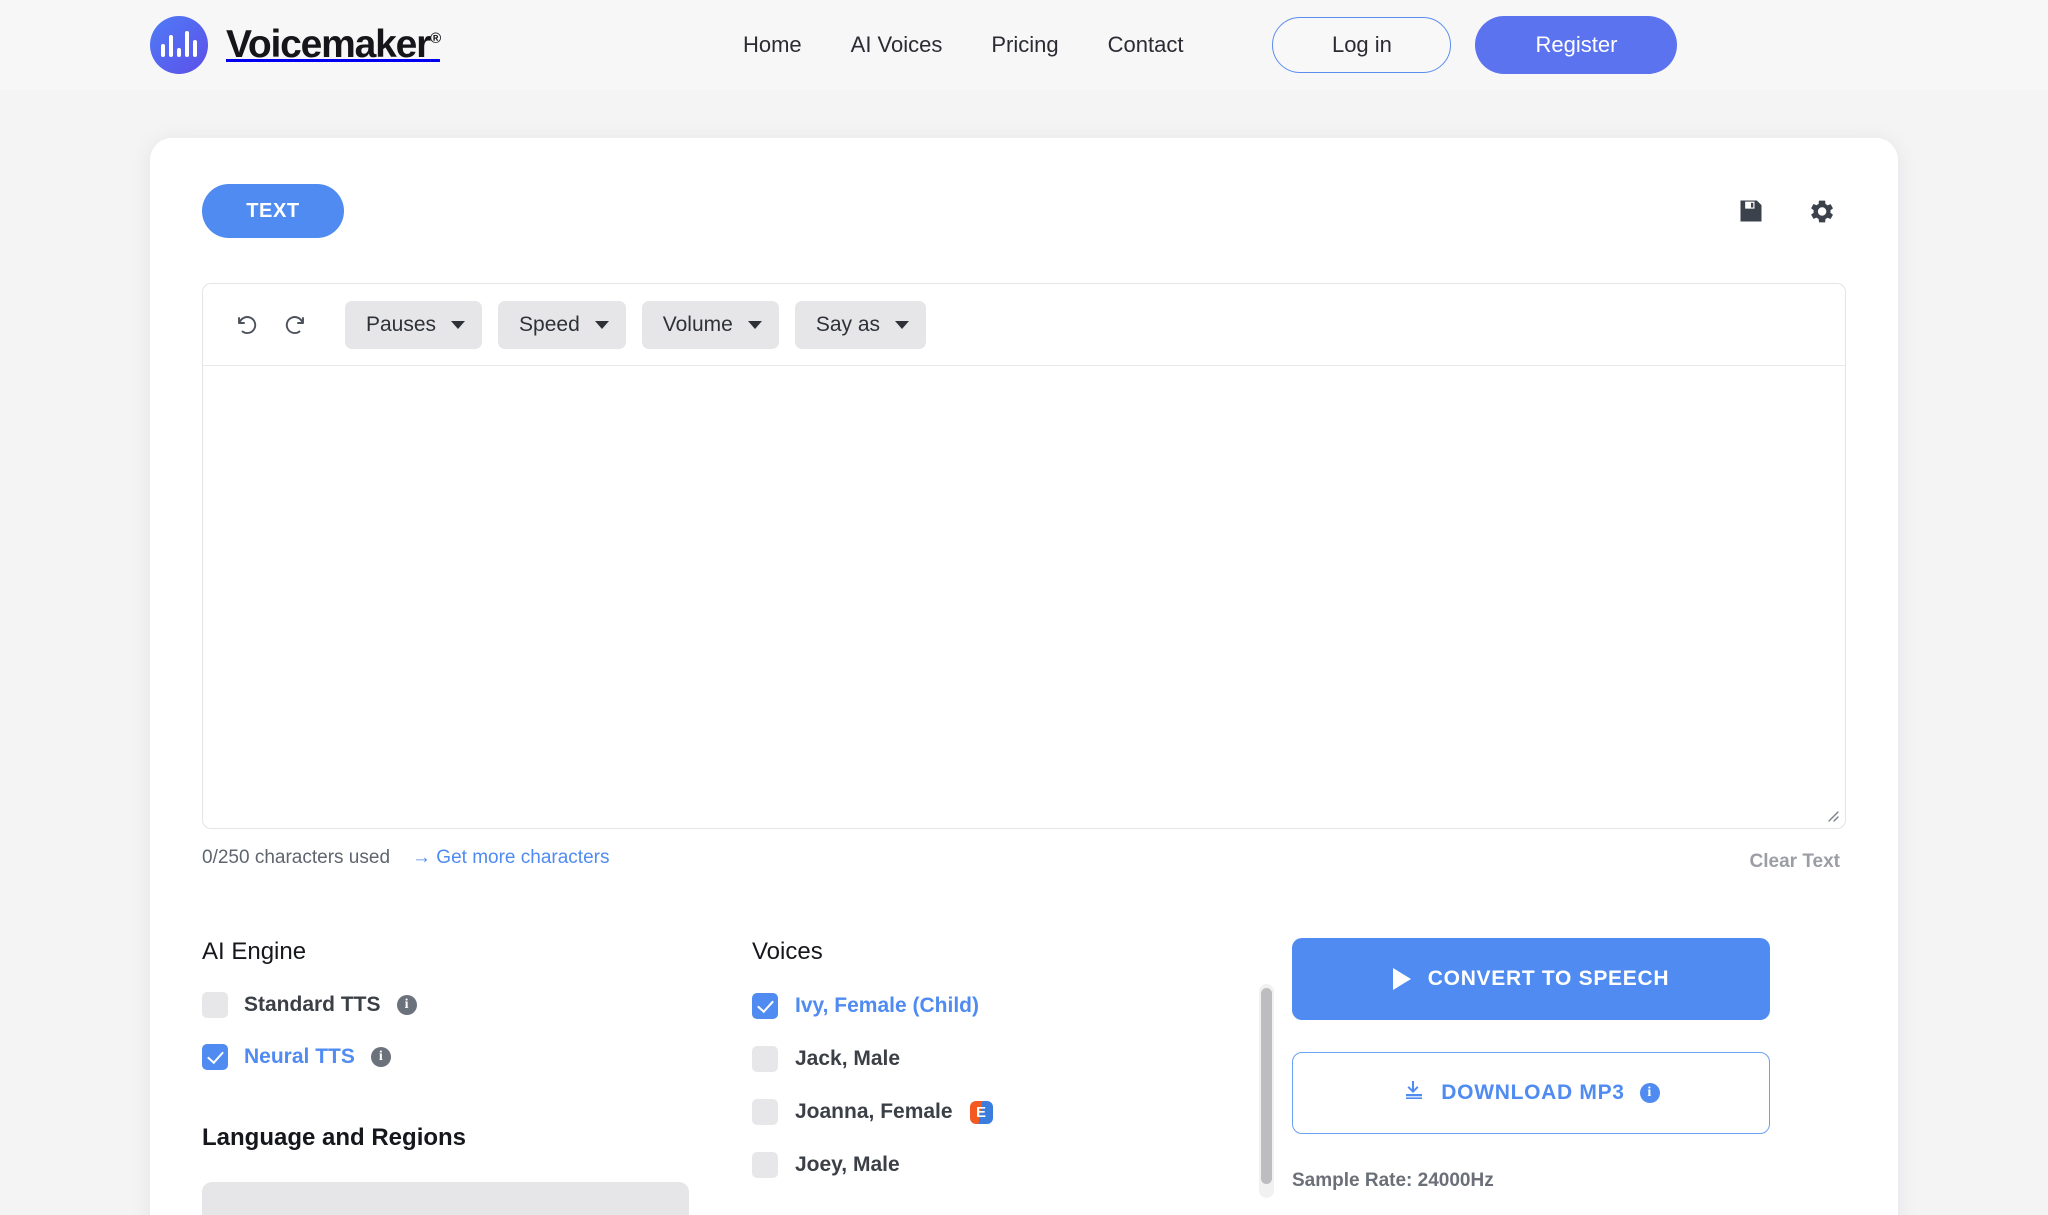 This screenshot has width=2048, height=1215. Describe the element at coordinates (848, 1058) in the screenshot. I see `voice-label: Jack, Male` at that location.